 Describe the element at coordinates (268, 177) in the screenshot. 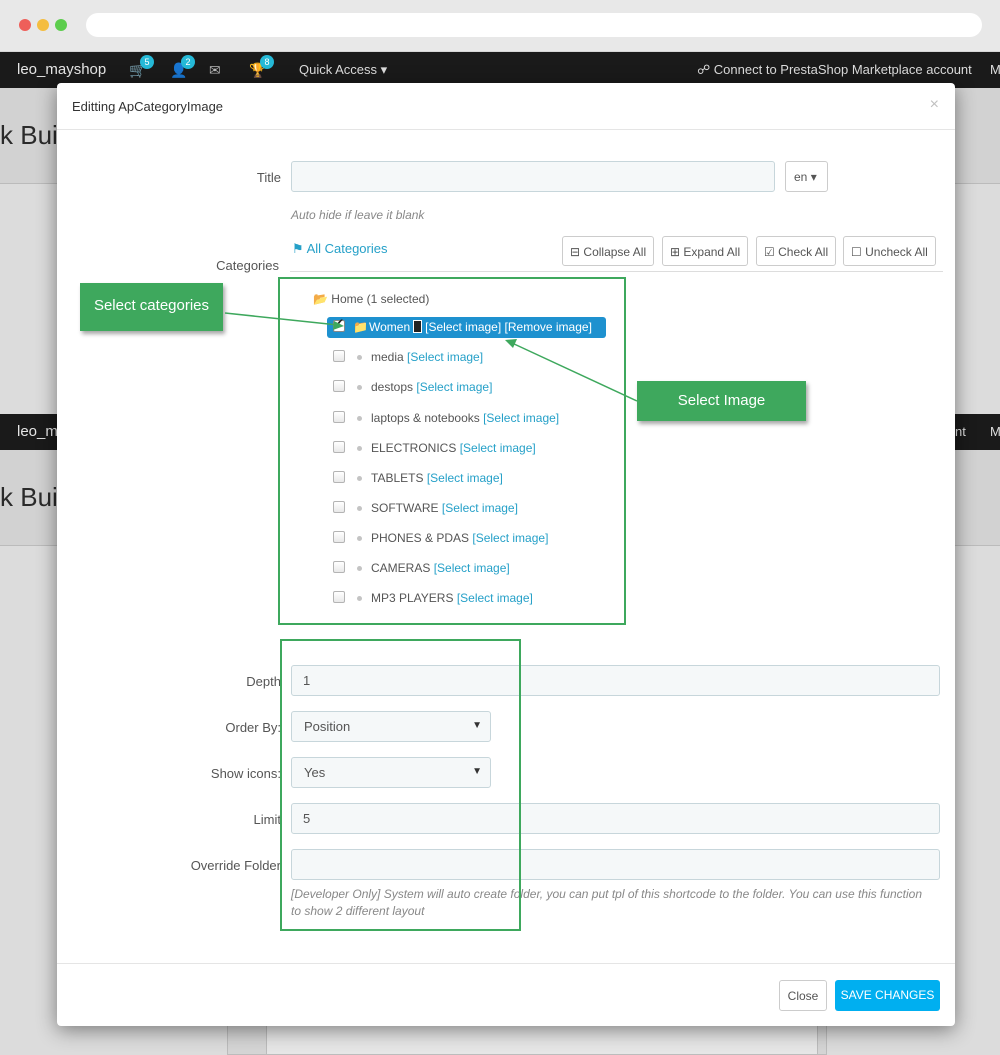

I see `title-label: Title` at that location.